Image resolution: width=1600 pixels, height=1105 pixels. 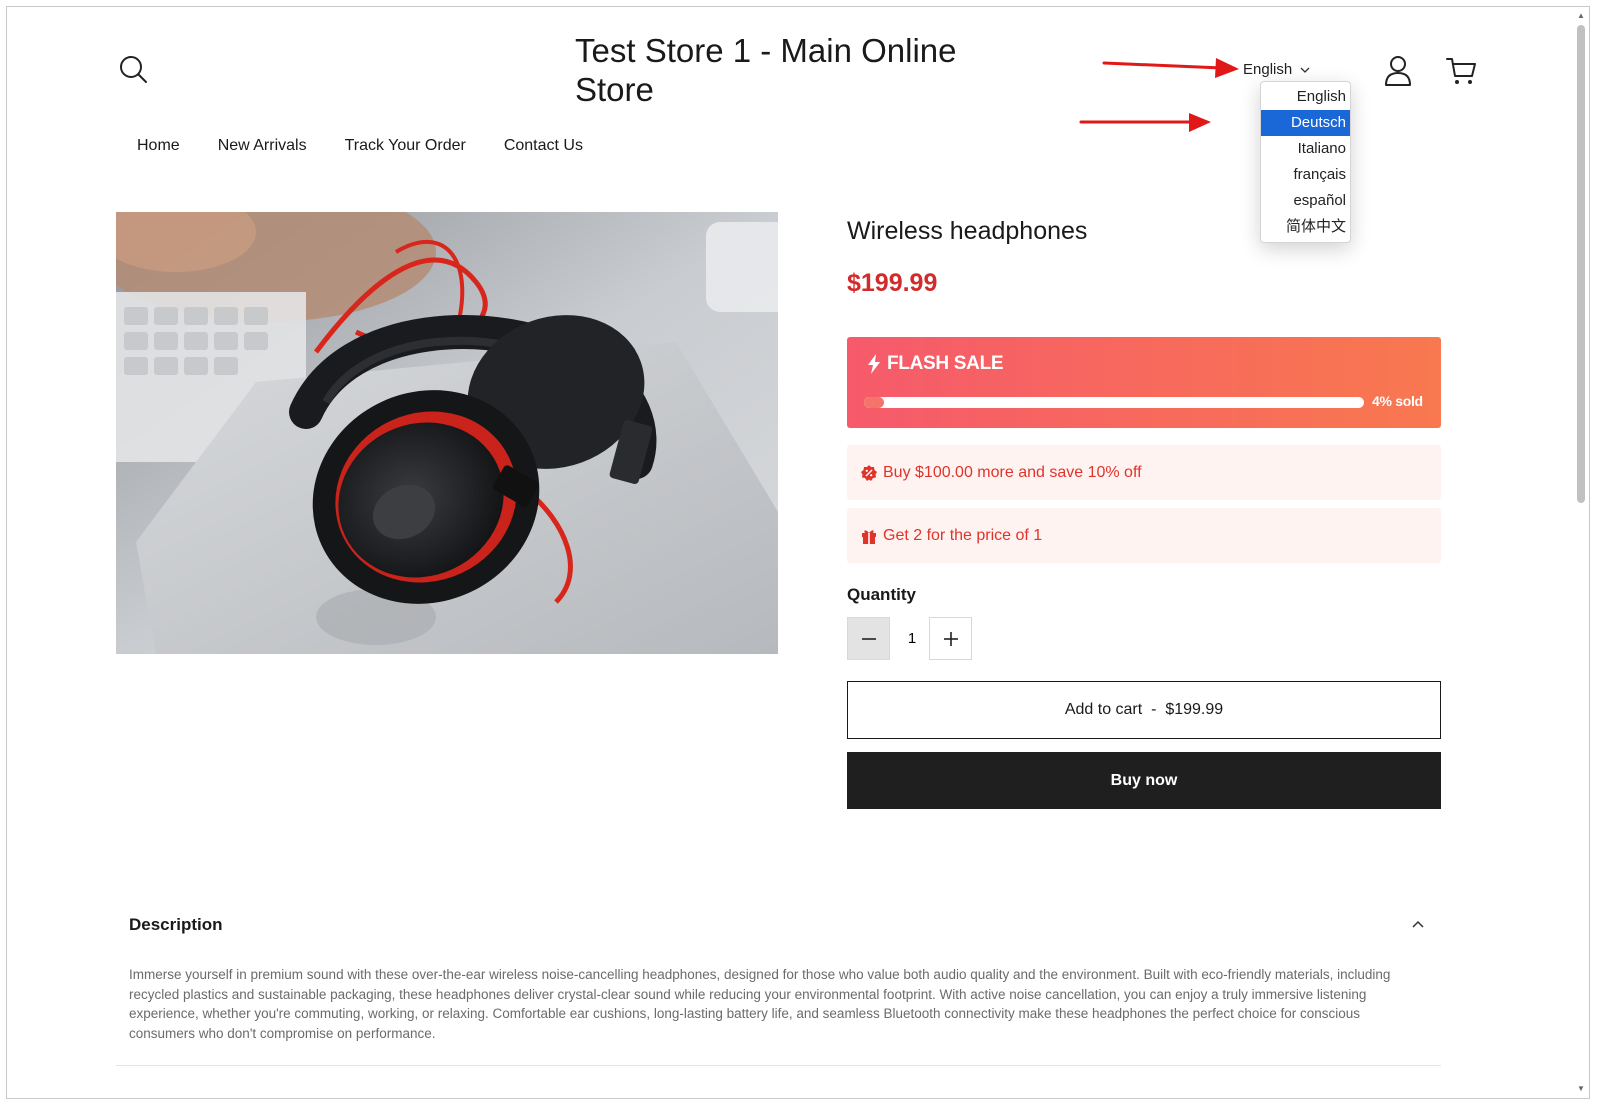 What do you see at coordinates (1144, 382) in the screenshot?
I see `flash-sale-banner: FLASH SALE 4% sold` at bounding box center [1144, 382].